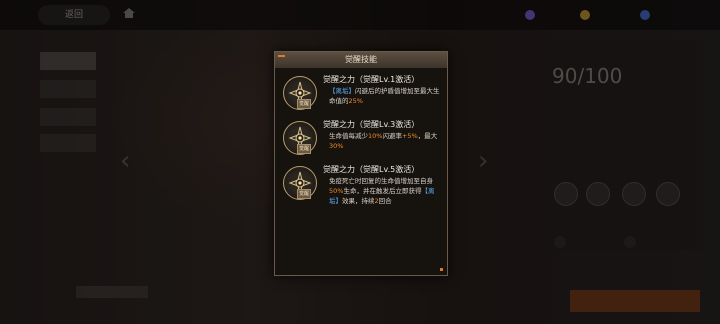  Describe the element at coordinates (382, 191) in the screenshot. I see `desc-text: 生命，并在触发后立即获得` at that location.